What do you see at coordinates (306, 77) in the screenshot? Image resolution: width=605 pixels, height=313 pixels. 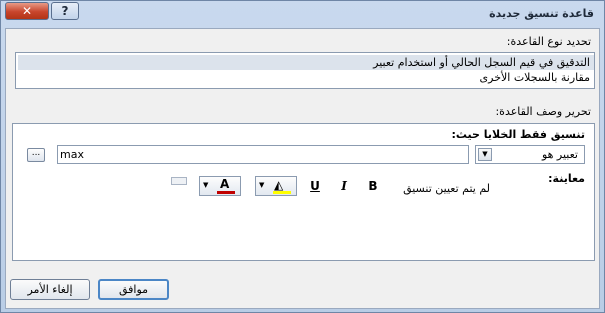 I see `rule-type-item: مقارنة بالسجلات الأخرى` at bounding box center [306, 77].